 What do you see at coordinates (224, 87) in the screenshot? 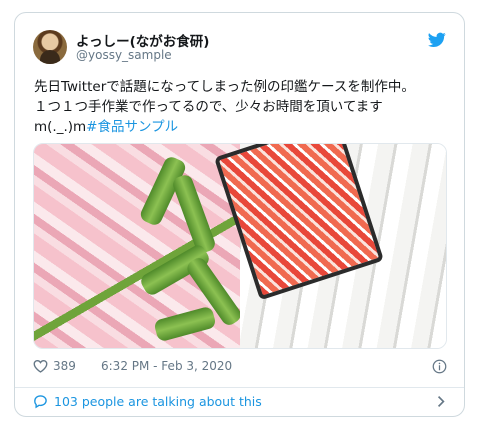
I see `tweet-text-line-1: 先日Twitterで話題になってしまった例の印鑑ケースを制作中。` at bounding box center [224, 87].